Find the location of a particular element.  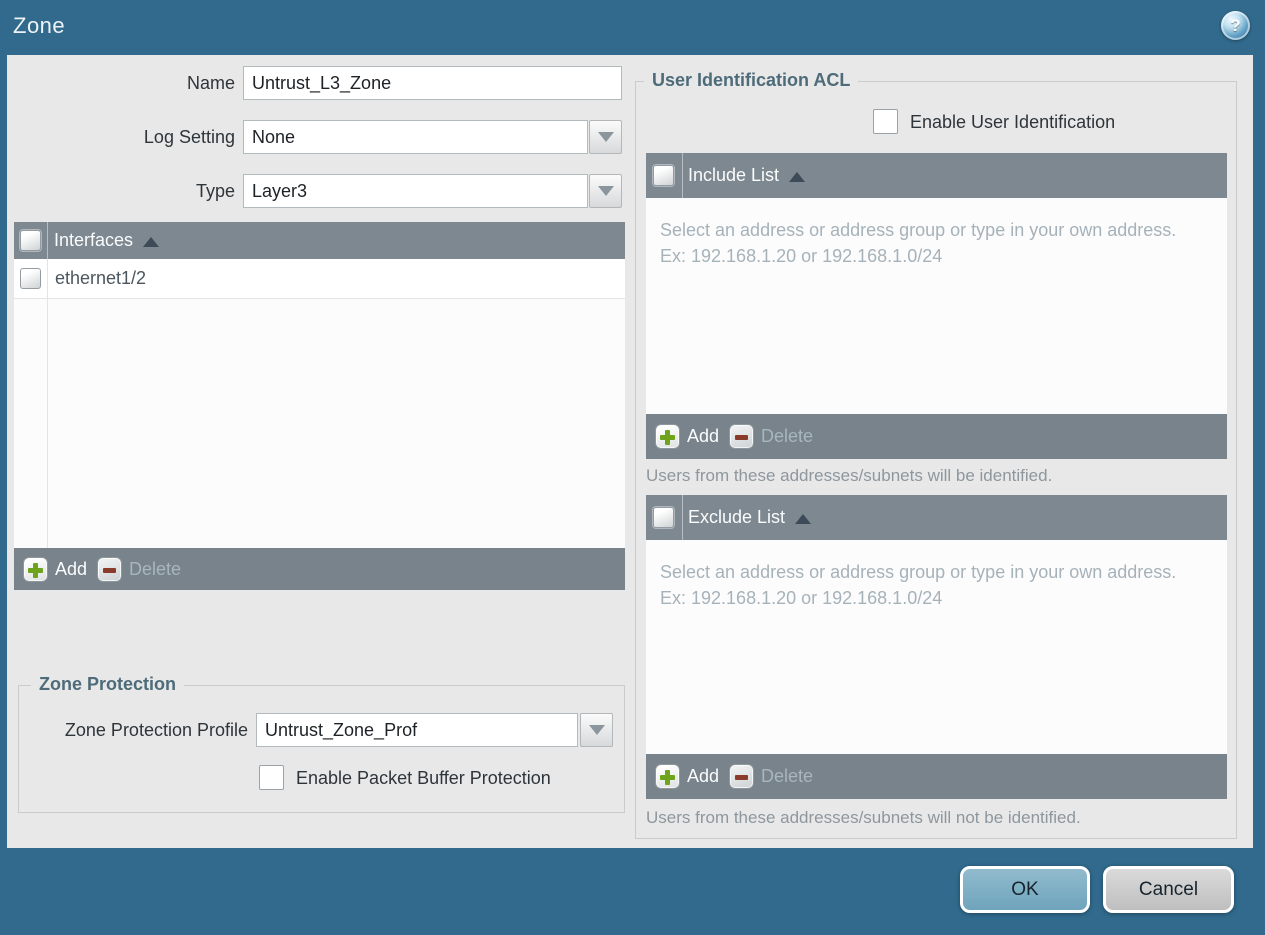

exclude-list-header: Exclude List is located at coordinates (936, 517).